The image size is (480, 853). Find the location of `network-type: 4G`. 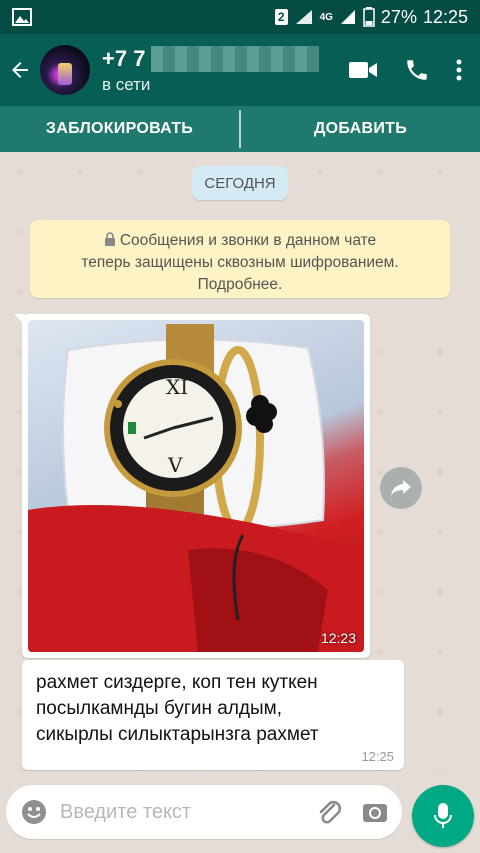

network-type: 4G is located at coordinates (326, 17).